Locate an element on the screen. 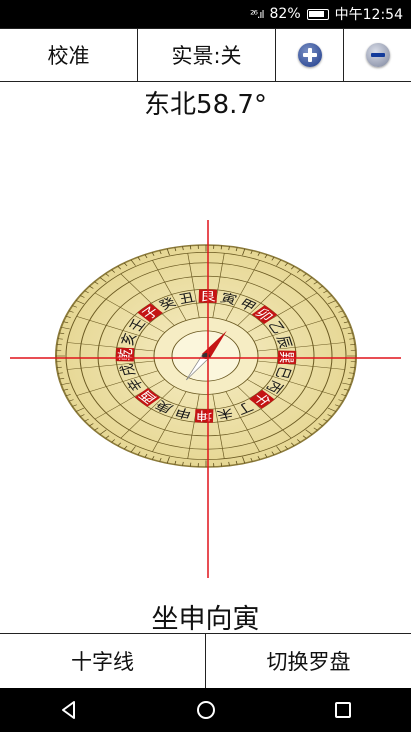  navigation-bar is located at coordinates (205, 710).